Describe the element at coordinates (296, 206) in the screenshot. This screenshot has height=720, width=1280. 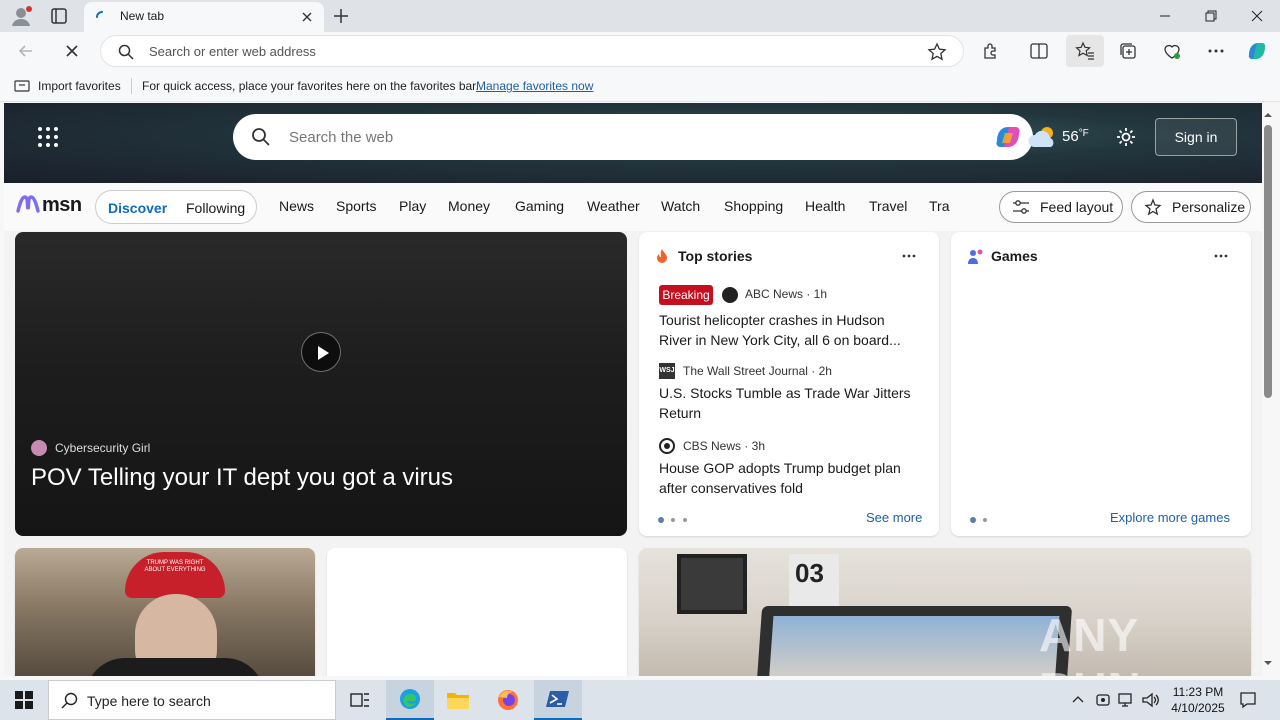
I see `nav-news: News` at that location.